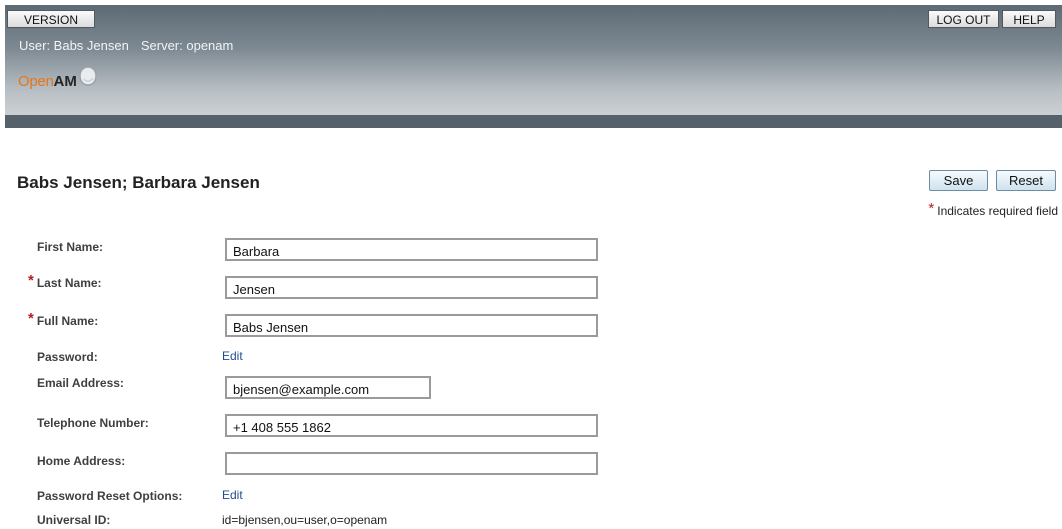 This screenshot has width=1062, height=529. What do you see at coordinates (1029, 19) in the screenshot?
I see `help-button: HELP` at bounding box center [1029, 19].